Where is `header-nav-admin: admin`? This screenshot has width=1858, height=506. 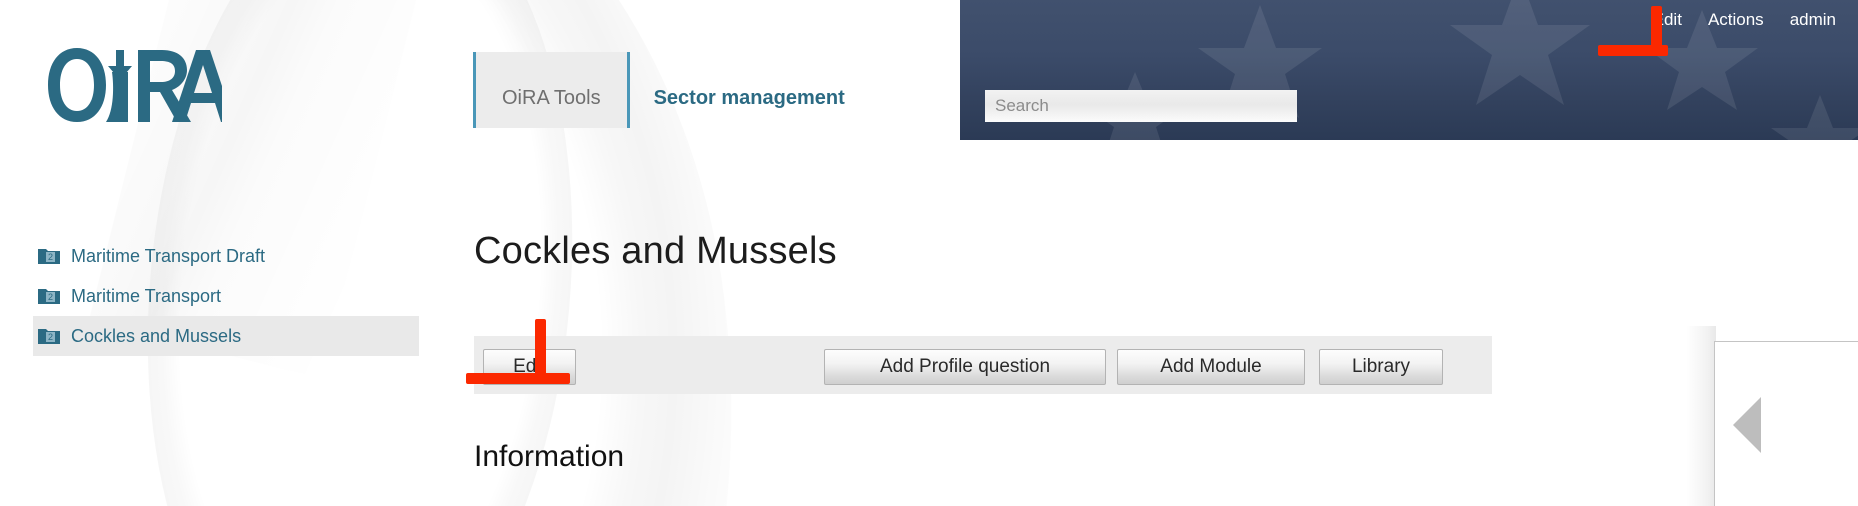
header-nav-admin: admin is located at coordinates (1813, 20).